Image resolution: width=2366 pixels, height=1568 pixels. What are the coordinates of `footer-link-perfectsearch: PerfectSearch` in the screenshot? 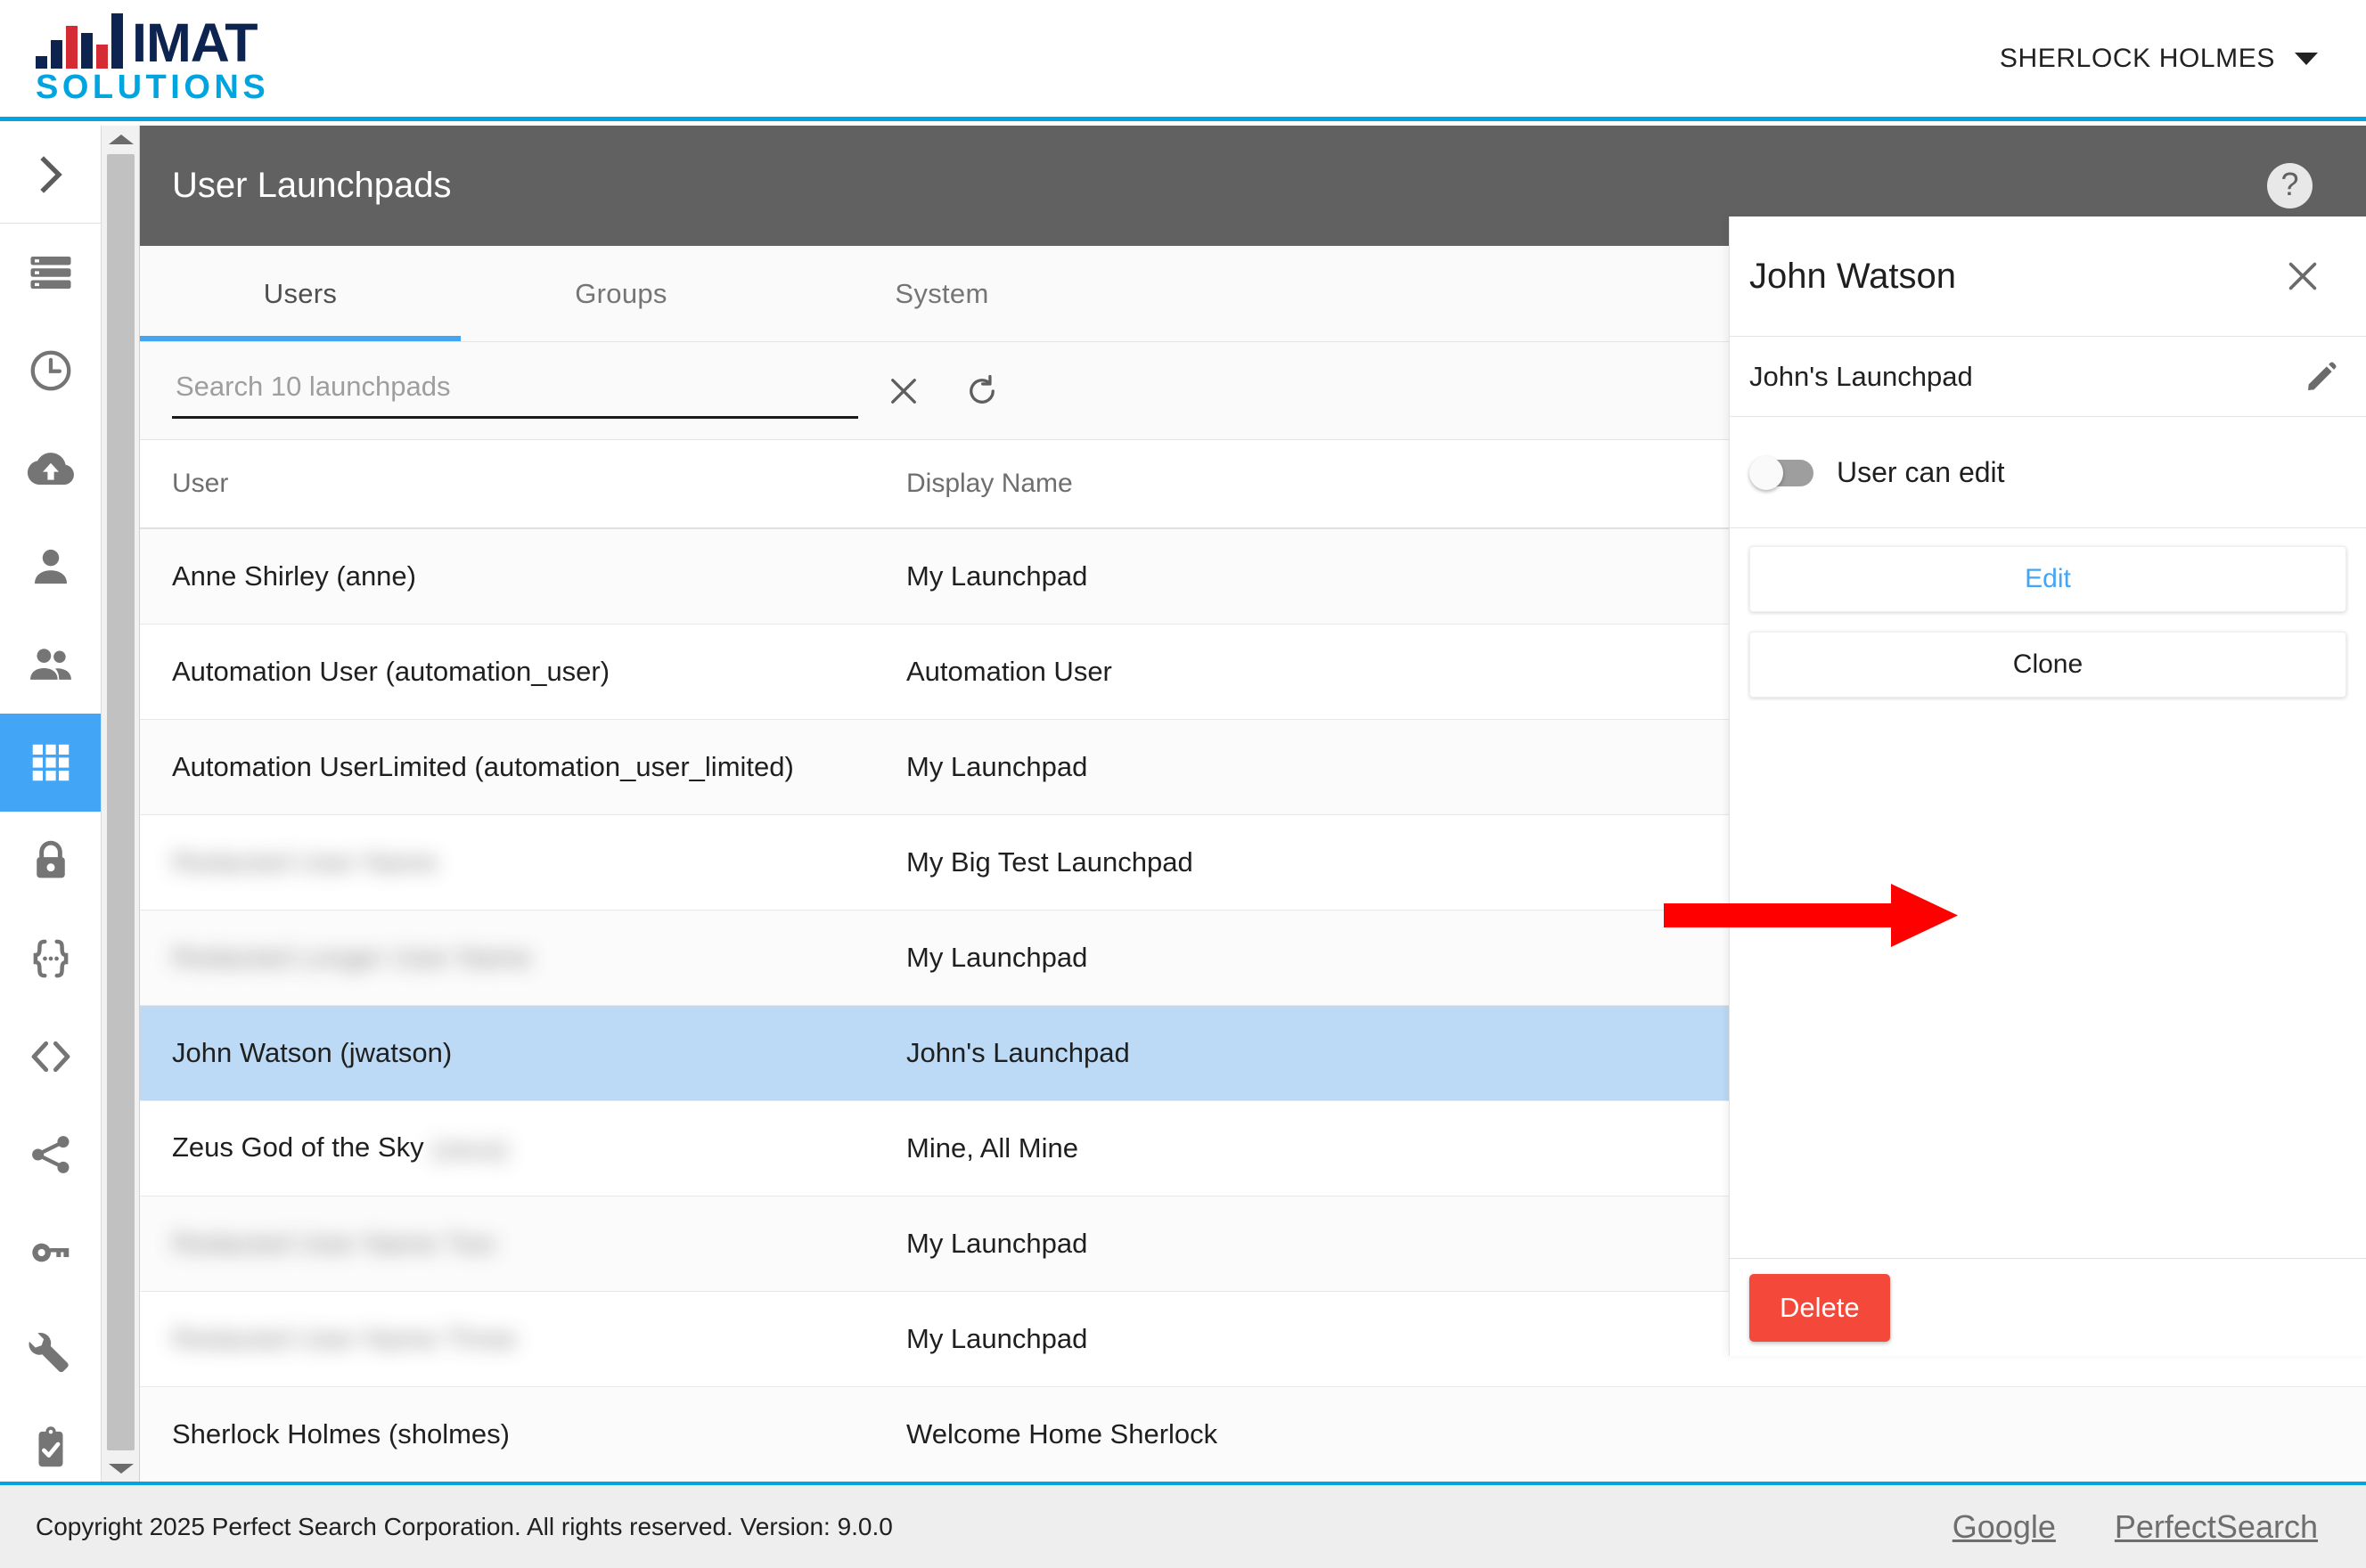 It's located at (2216, 1527).